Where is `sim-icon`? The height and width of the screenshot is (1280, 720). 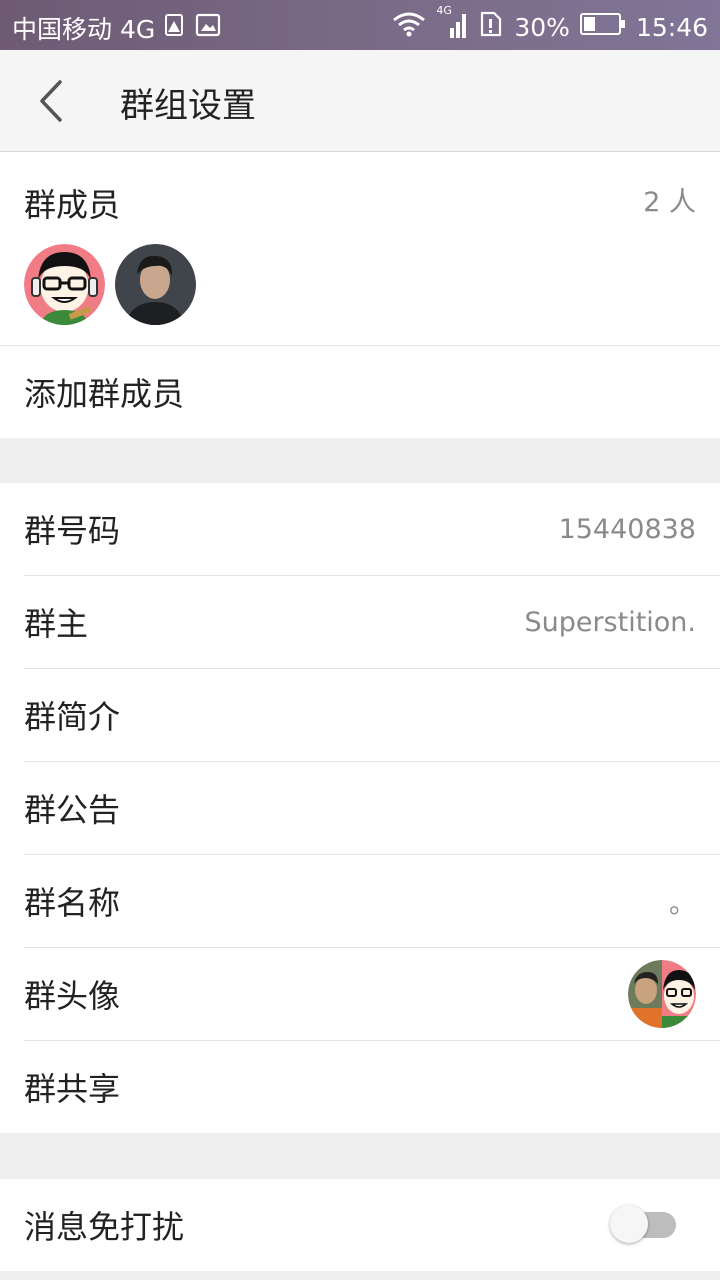 sim-icon is located at coordinates (491, 27).